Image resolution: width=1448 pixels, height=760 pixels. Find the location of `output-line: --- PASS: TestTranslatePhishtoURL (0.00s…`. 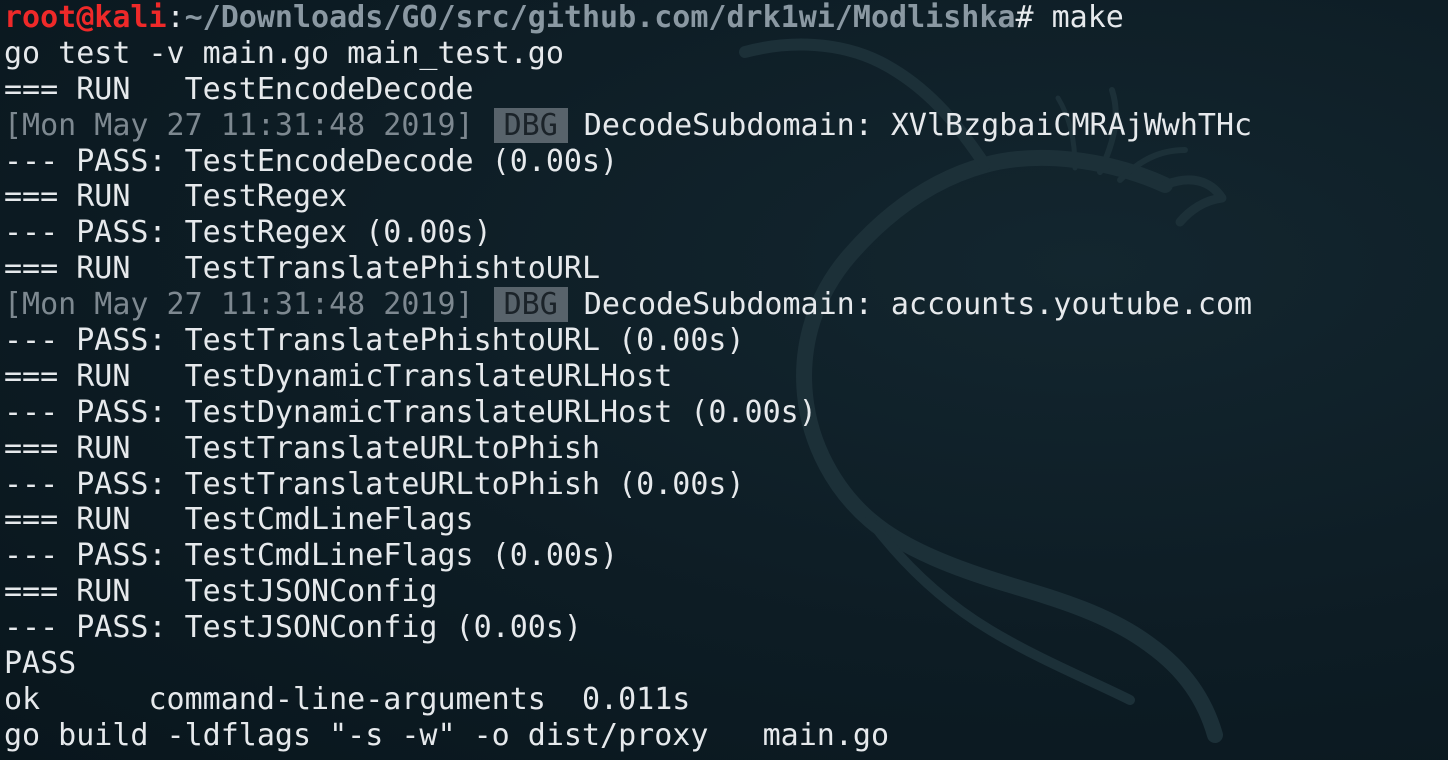

output-line: --- PASS: TestTranslatePhishtoURL (0.00s… is located at coordinates (374, 341).